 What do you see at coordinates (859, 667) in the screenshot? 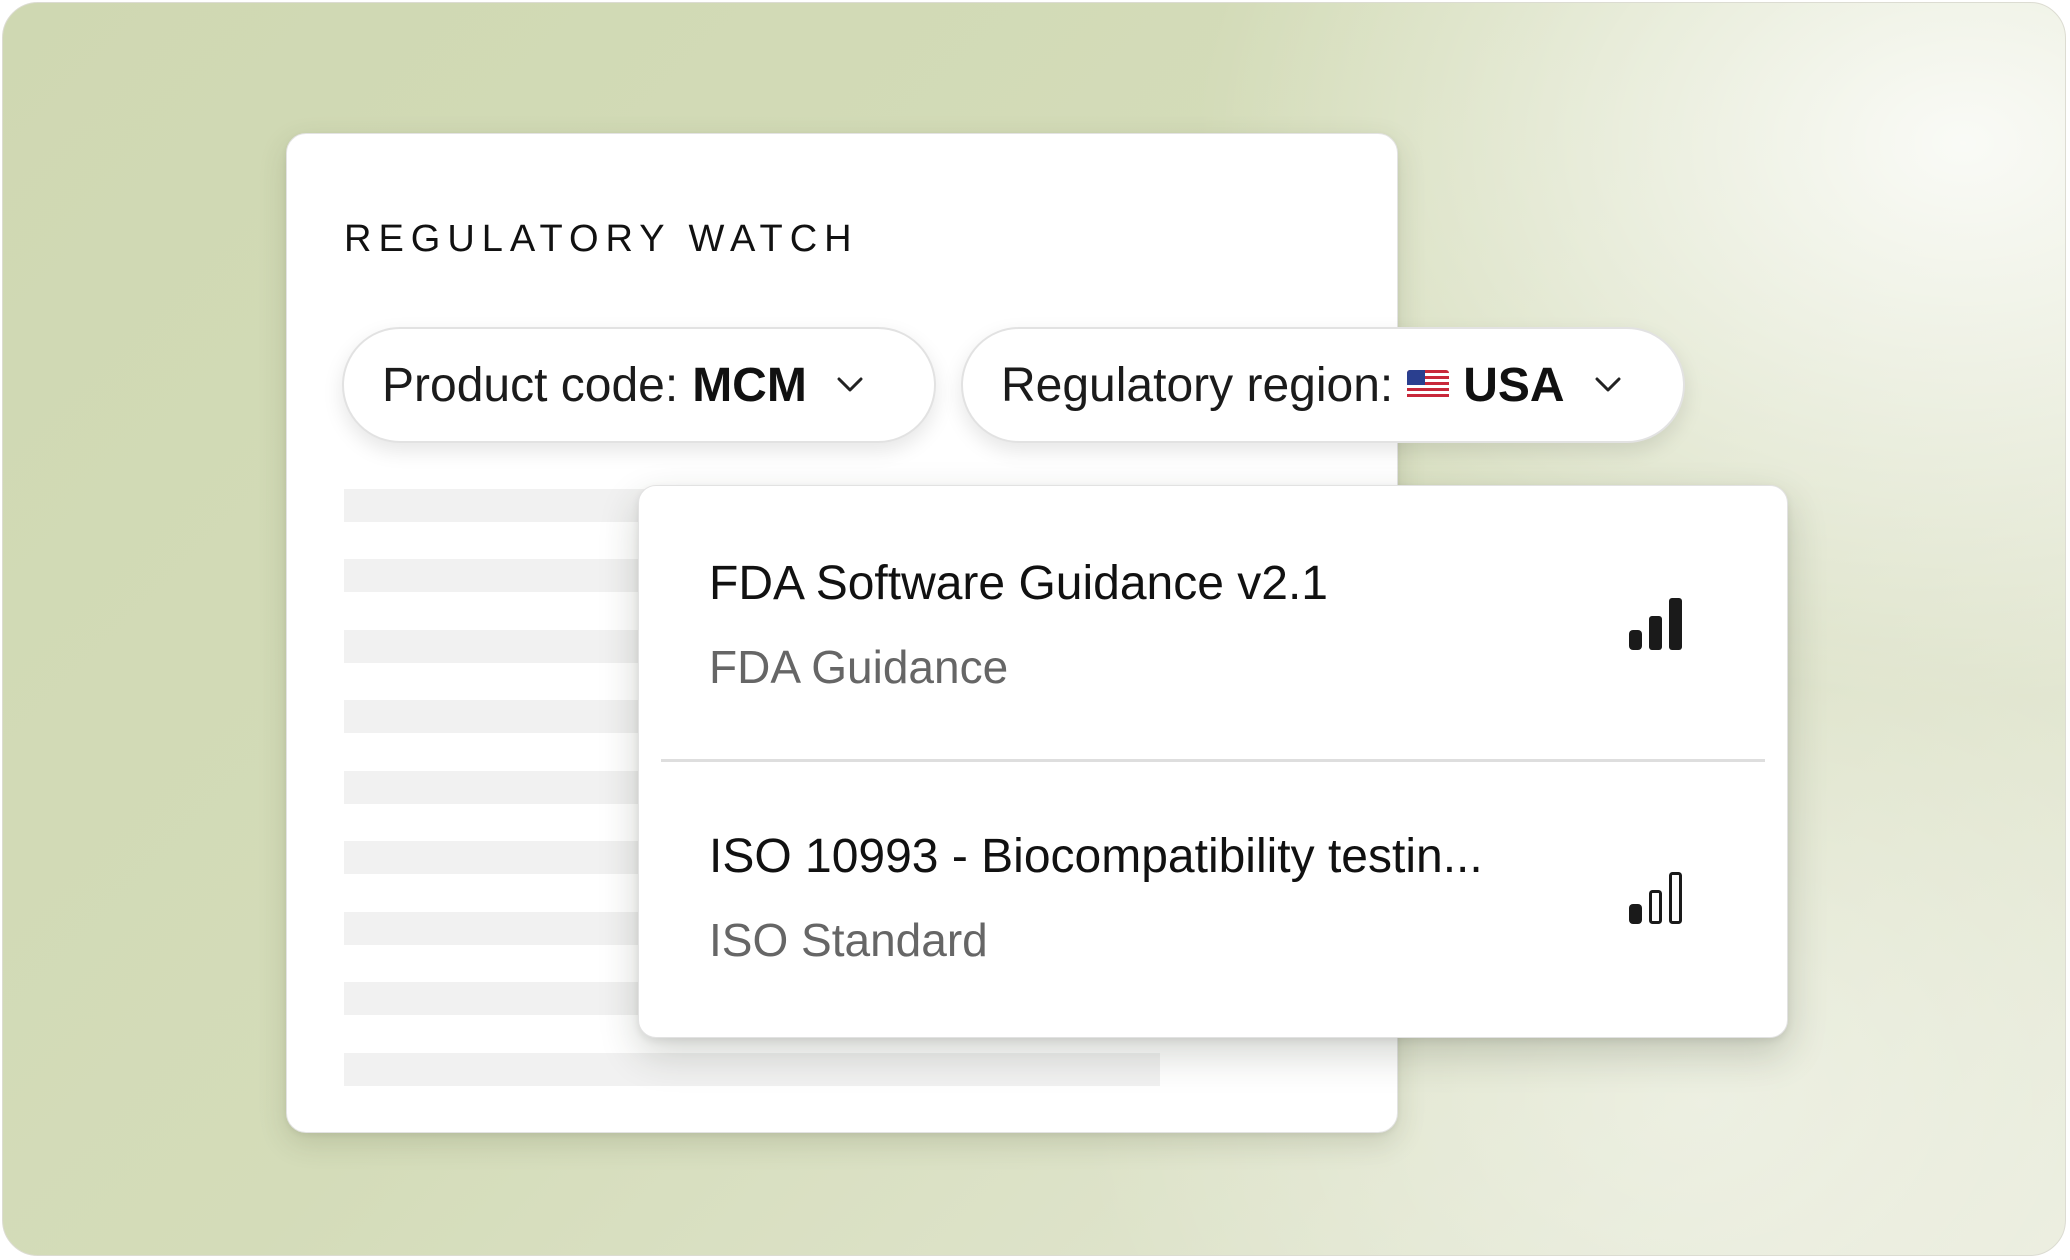
I see `result-type: FDA Guidance` at bounding box center [859, 667].